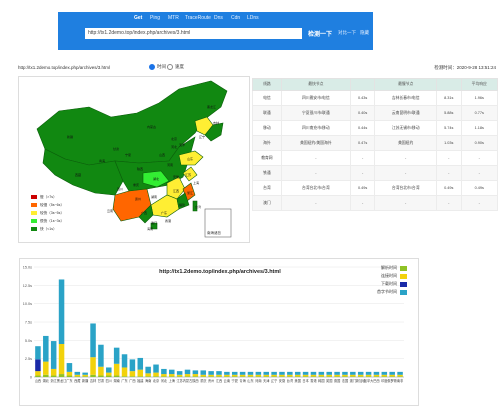 The image size is (499, 412). Describe the element at coordinates (138, 18) in the screenshot. I see `nav-tab-get: Get` at that location.